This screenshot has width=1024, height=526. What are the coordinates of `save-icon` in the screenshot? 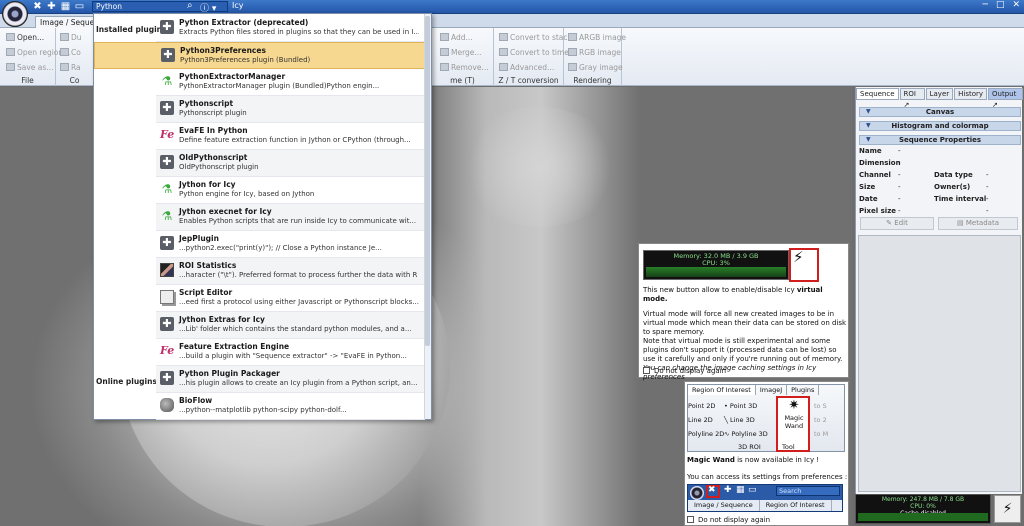 It's located at (10, 67).